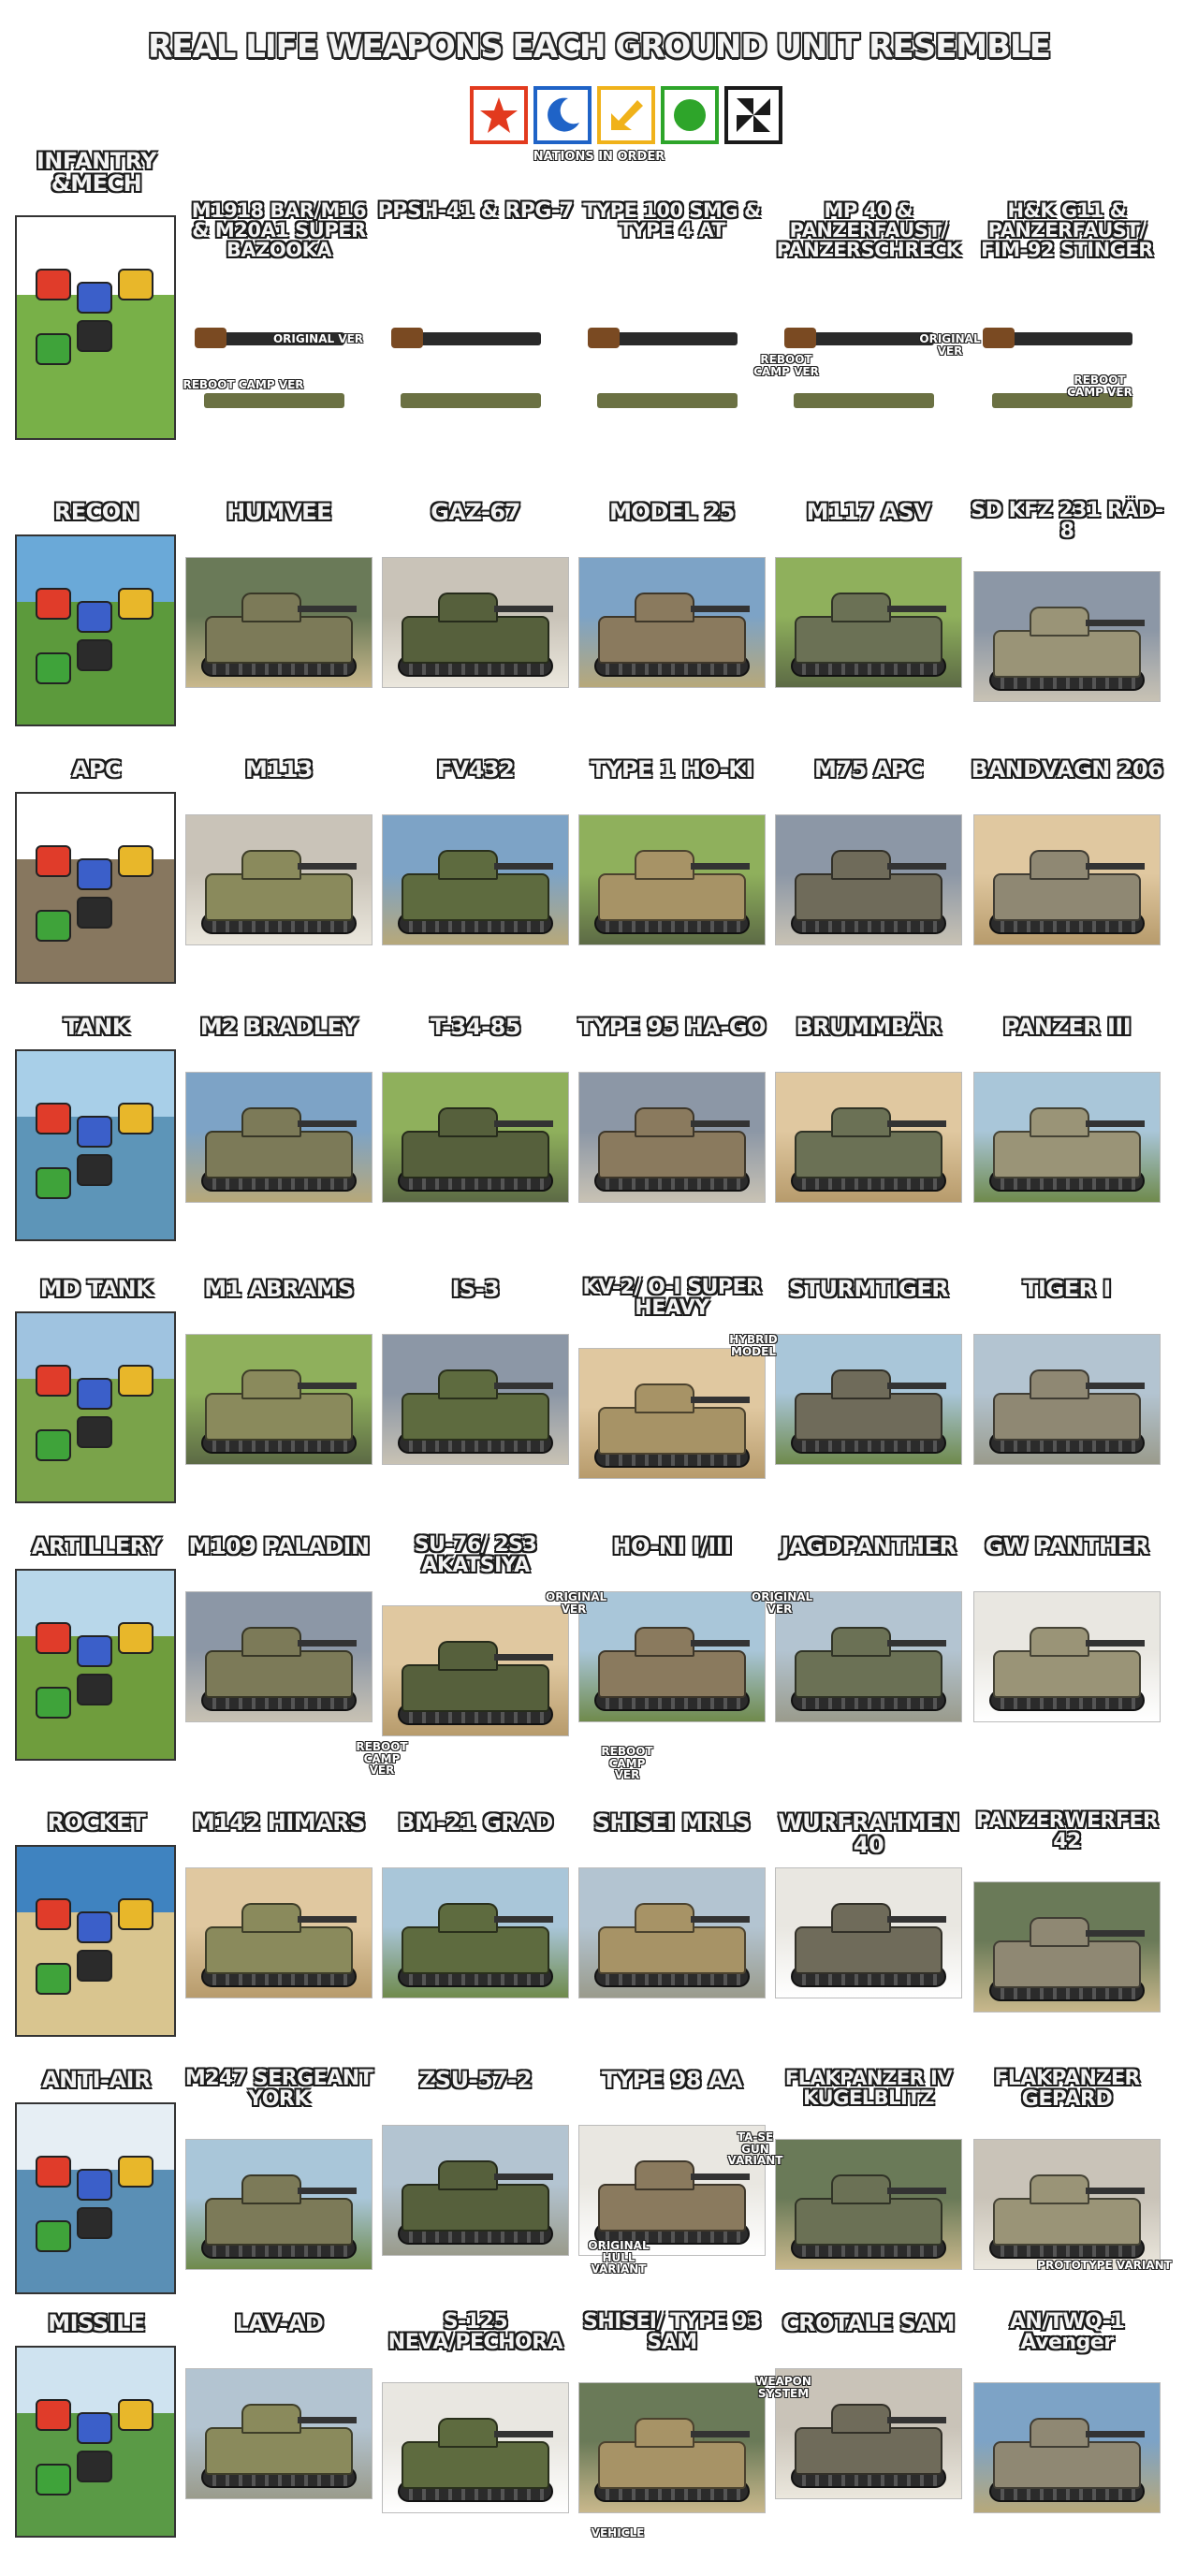 The image size is (1198, 2576). Describe the element at coordinates (1067, 230) in the screenshot. I see `weapon-label: H&K G11 & PANZERFAUST/ FIM-92 STINGER` at that location.